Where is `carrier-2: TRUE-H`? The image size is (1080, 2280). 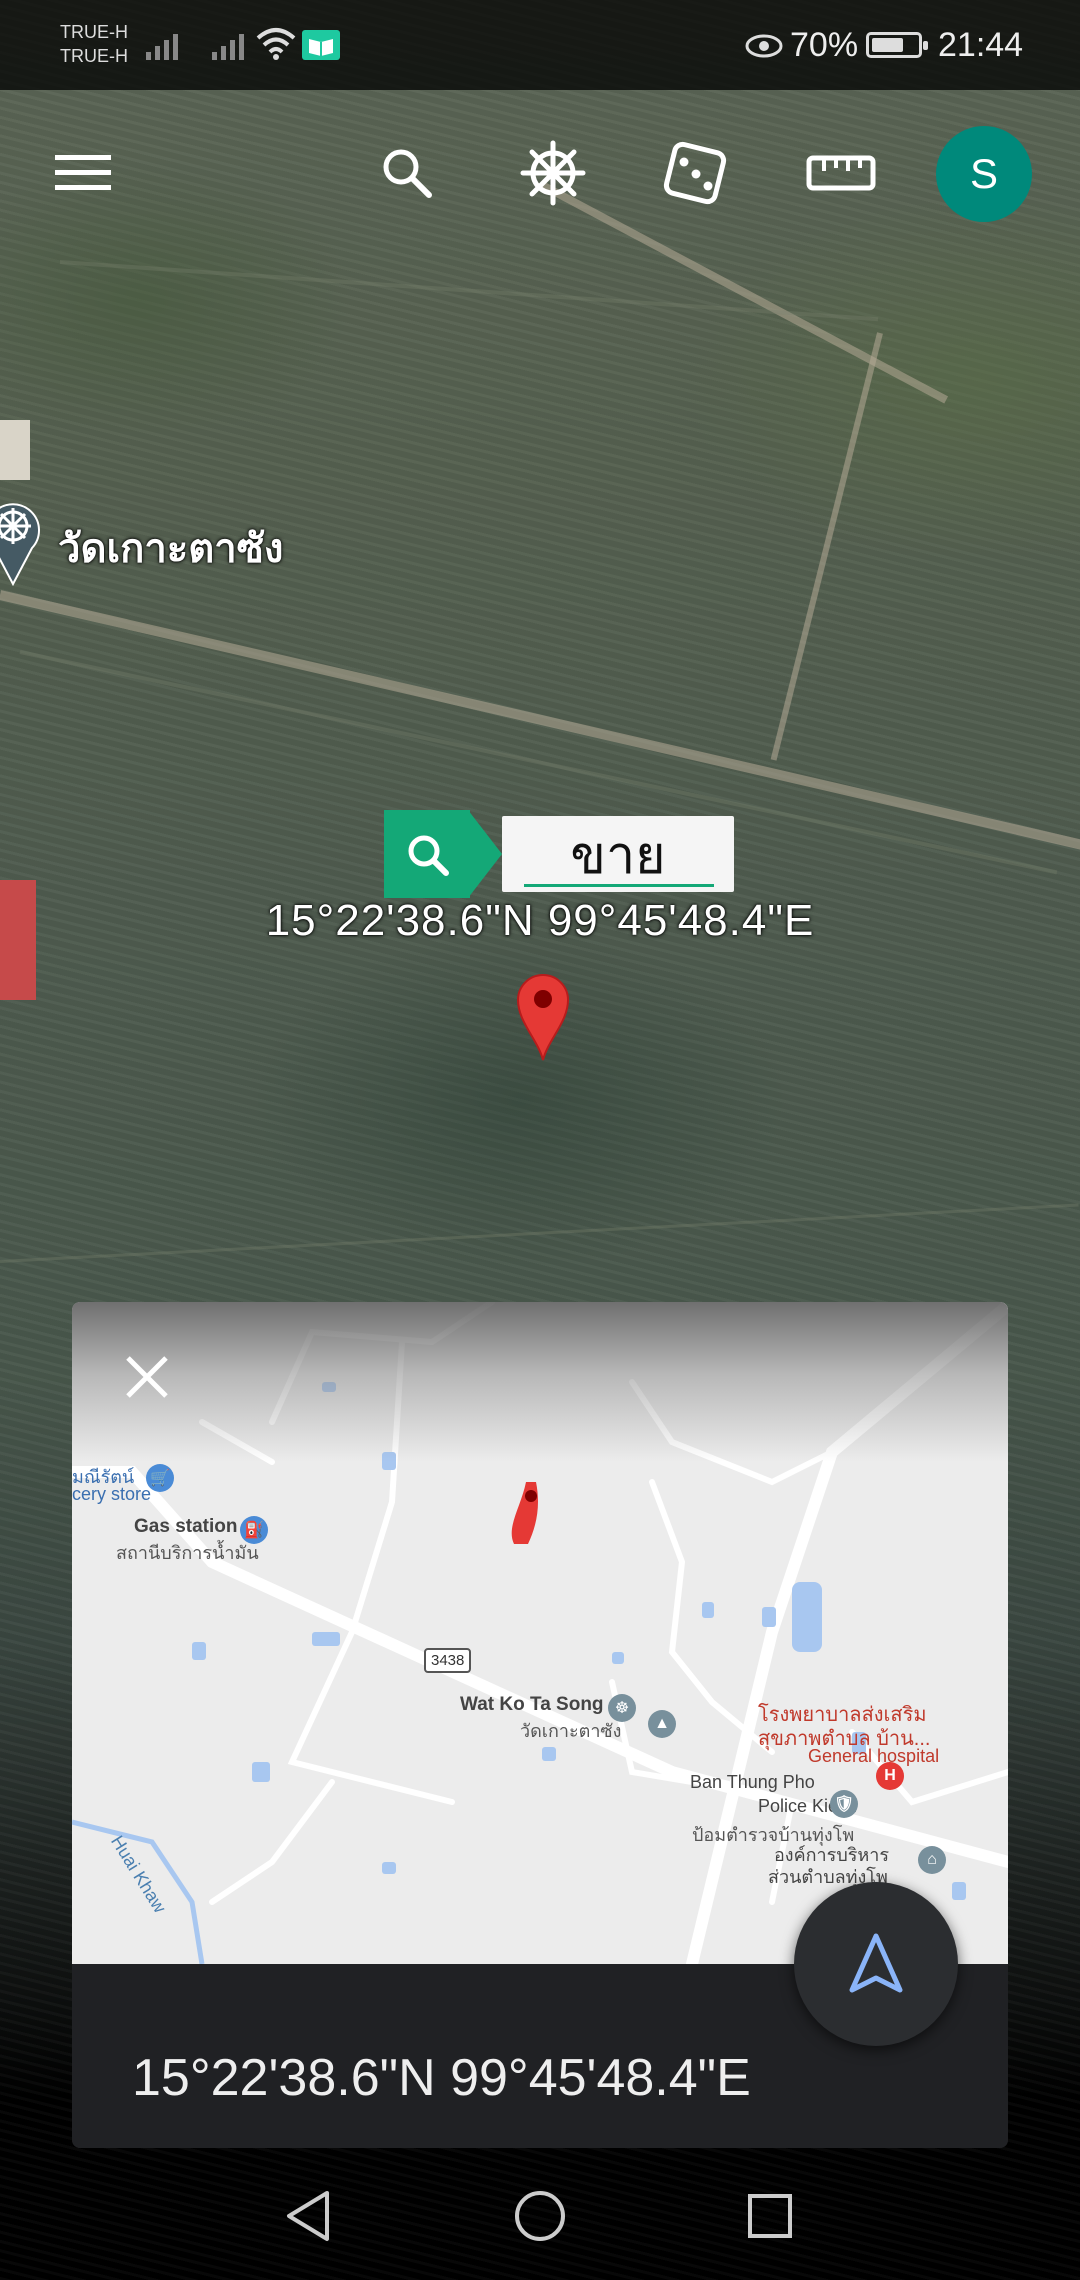
carrier-2: TRUE-H is located at coordinates (94, 56).